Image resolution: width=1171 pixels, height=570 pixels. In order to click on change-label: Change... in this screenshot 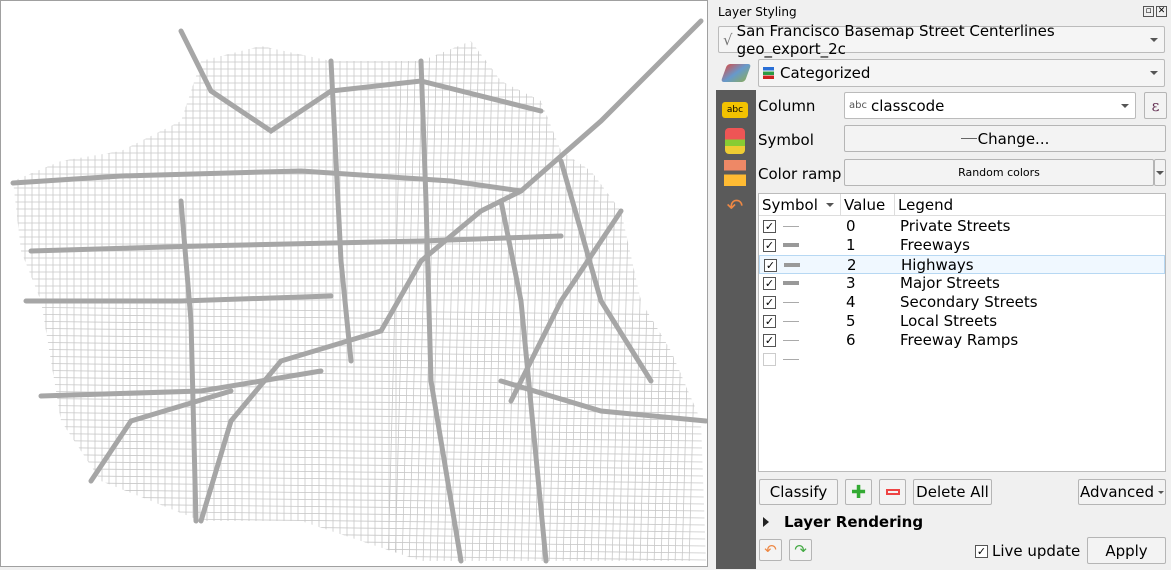, I will do `click(1013, 138)`.